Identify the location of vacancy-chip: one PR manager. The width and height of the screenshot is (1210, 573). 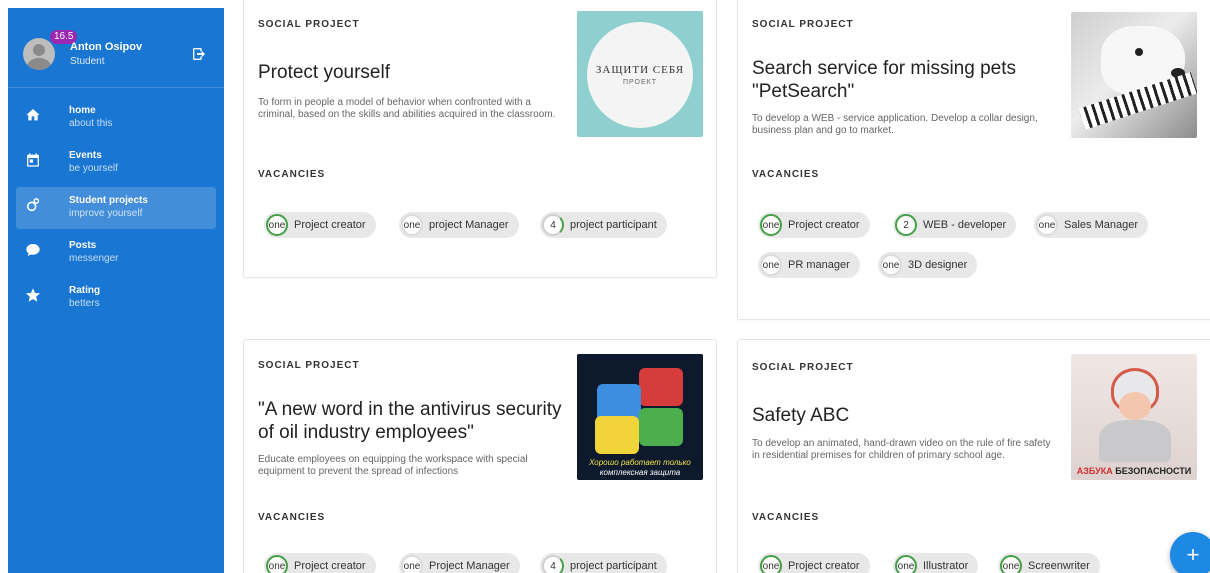
(809, 265).